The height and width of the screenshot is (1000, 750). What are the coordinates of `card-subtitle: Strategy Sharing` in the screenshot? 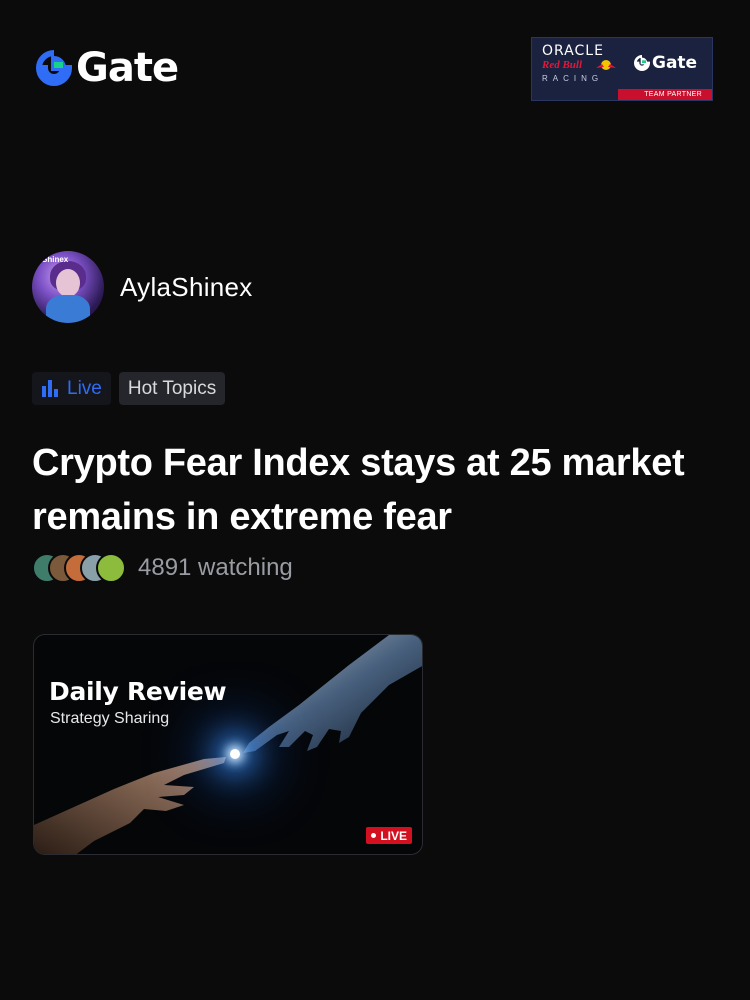 It's located at (110, 718).